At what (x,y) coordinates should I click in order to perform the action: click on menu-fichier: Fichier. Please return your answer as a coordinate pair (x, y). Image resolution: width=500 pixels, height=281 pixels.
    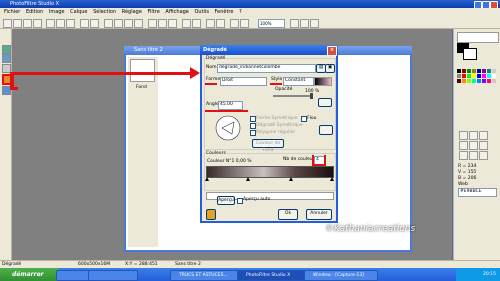
    Looking at the image, I should click on (12, 12).